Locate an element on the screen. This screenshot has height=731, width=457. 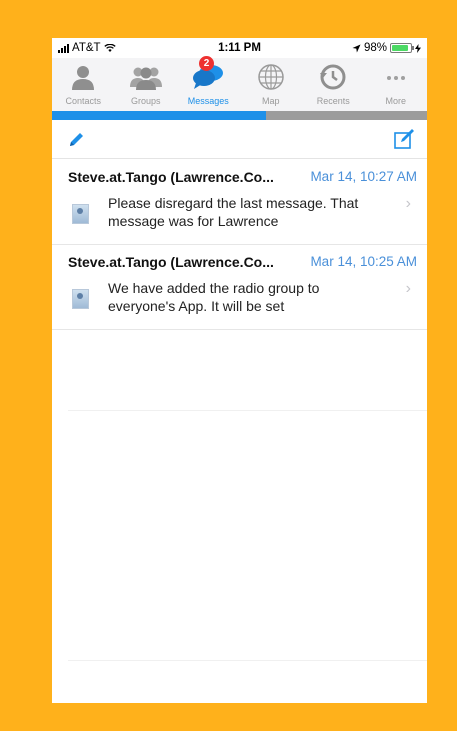
tab-contacts-label: Contacts is located at coordinates (83, 101).